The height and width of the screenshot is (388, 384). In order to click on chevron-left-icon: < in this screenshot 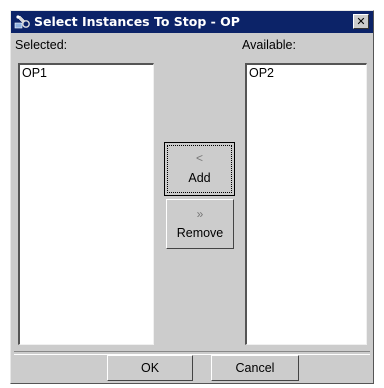, I will do `click(199, 158)`.